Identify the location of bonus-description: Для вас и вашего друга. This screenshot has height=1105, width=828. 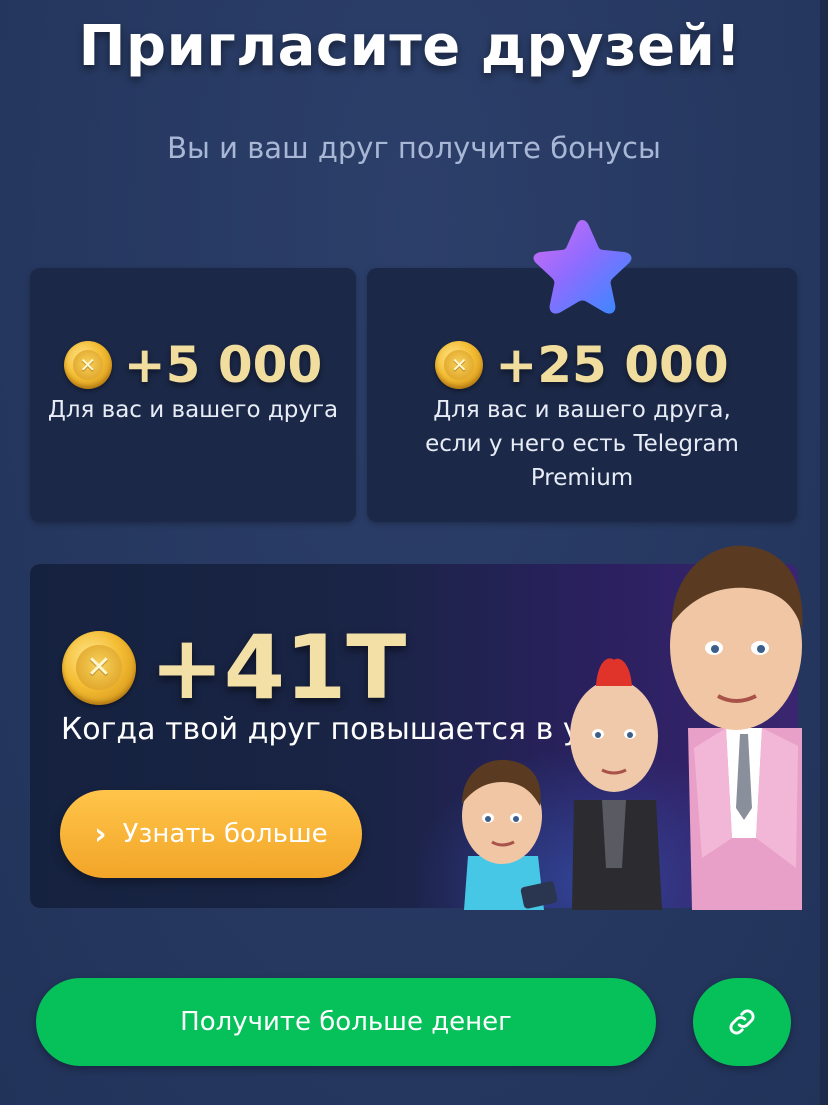
(193, 410).